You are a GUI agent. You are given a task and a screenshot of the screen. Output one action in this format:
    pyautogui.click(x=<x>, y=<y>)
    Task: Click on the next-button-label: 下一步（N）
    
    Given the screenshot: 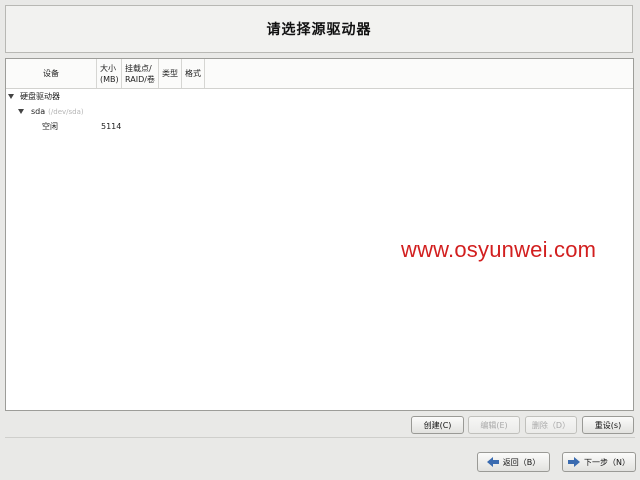 What is the action you would take?
    pyautogui.click(x=607, y=462)
    